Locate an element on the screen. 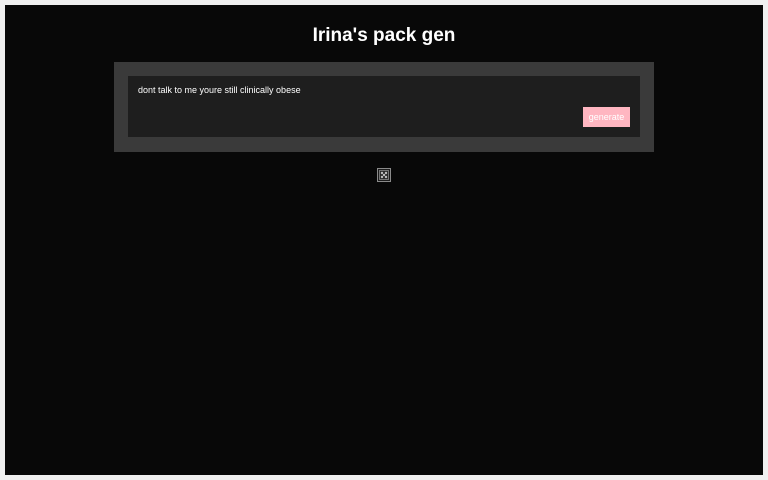 The image size is (768, 480). page-title: Irina's pack gen is located at coordinates (384, 35).